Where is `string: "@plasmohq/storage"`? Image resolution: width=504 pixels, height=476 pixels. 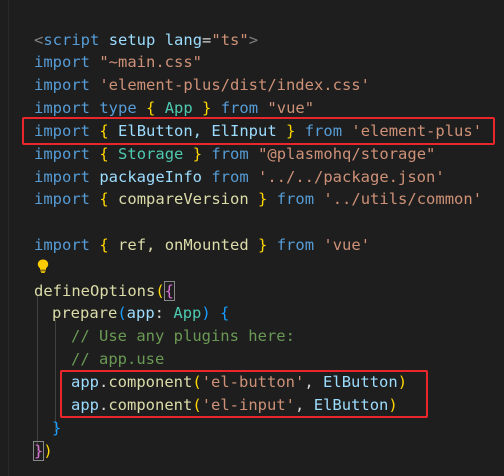
string: "@plasmohq/storage" is located at coordinates (347, 154).